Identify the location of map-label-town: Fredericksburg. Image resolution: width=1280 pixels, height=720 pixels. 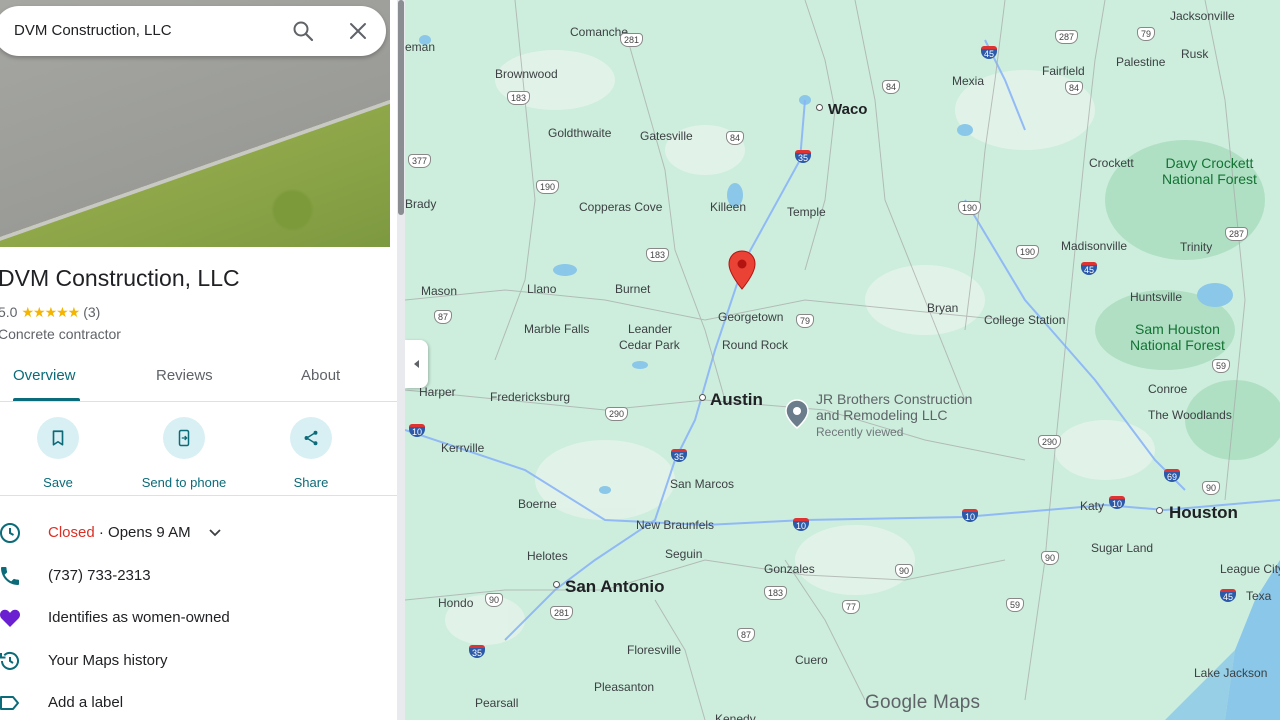
(530, 397).